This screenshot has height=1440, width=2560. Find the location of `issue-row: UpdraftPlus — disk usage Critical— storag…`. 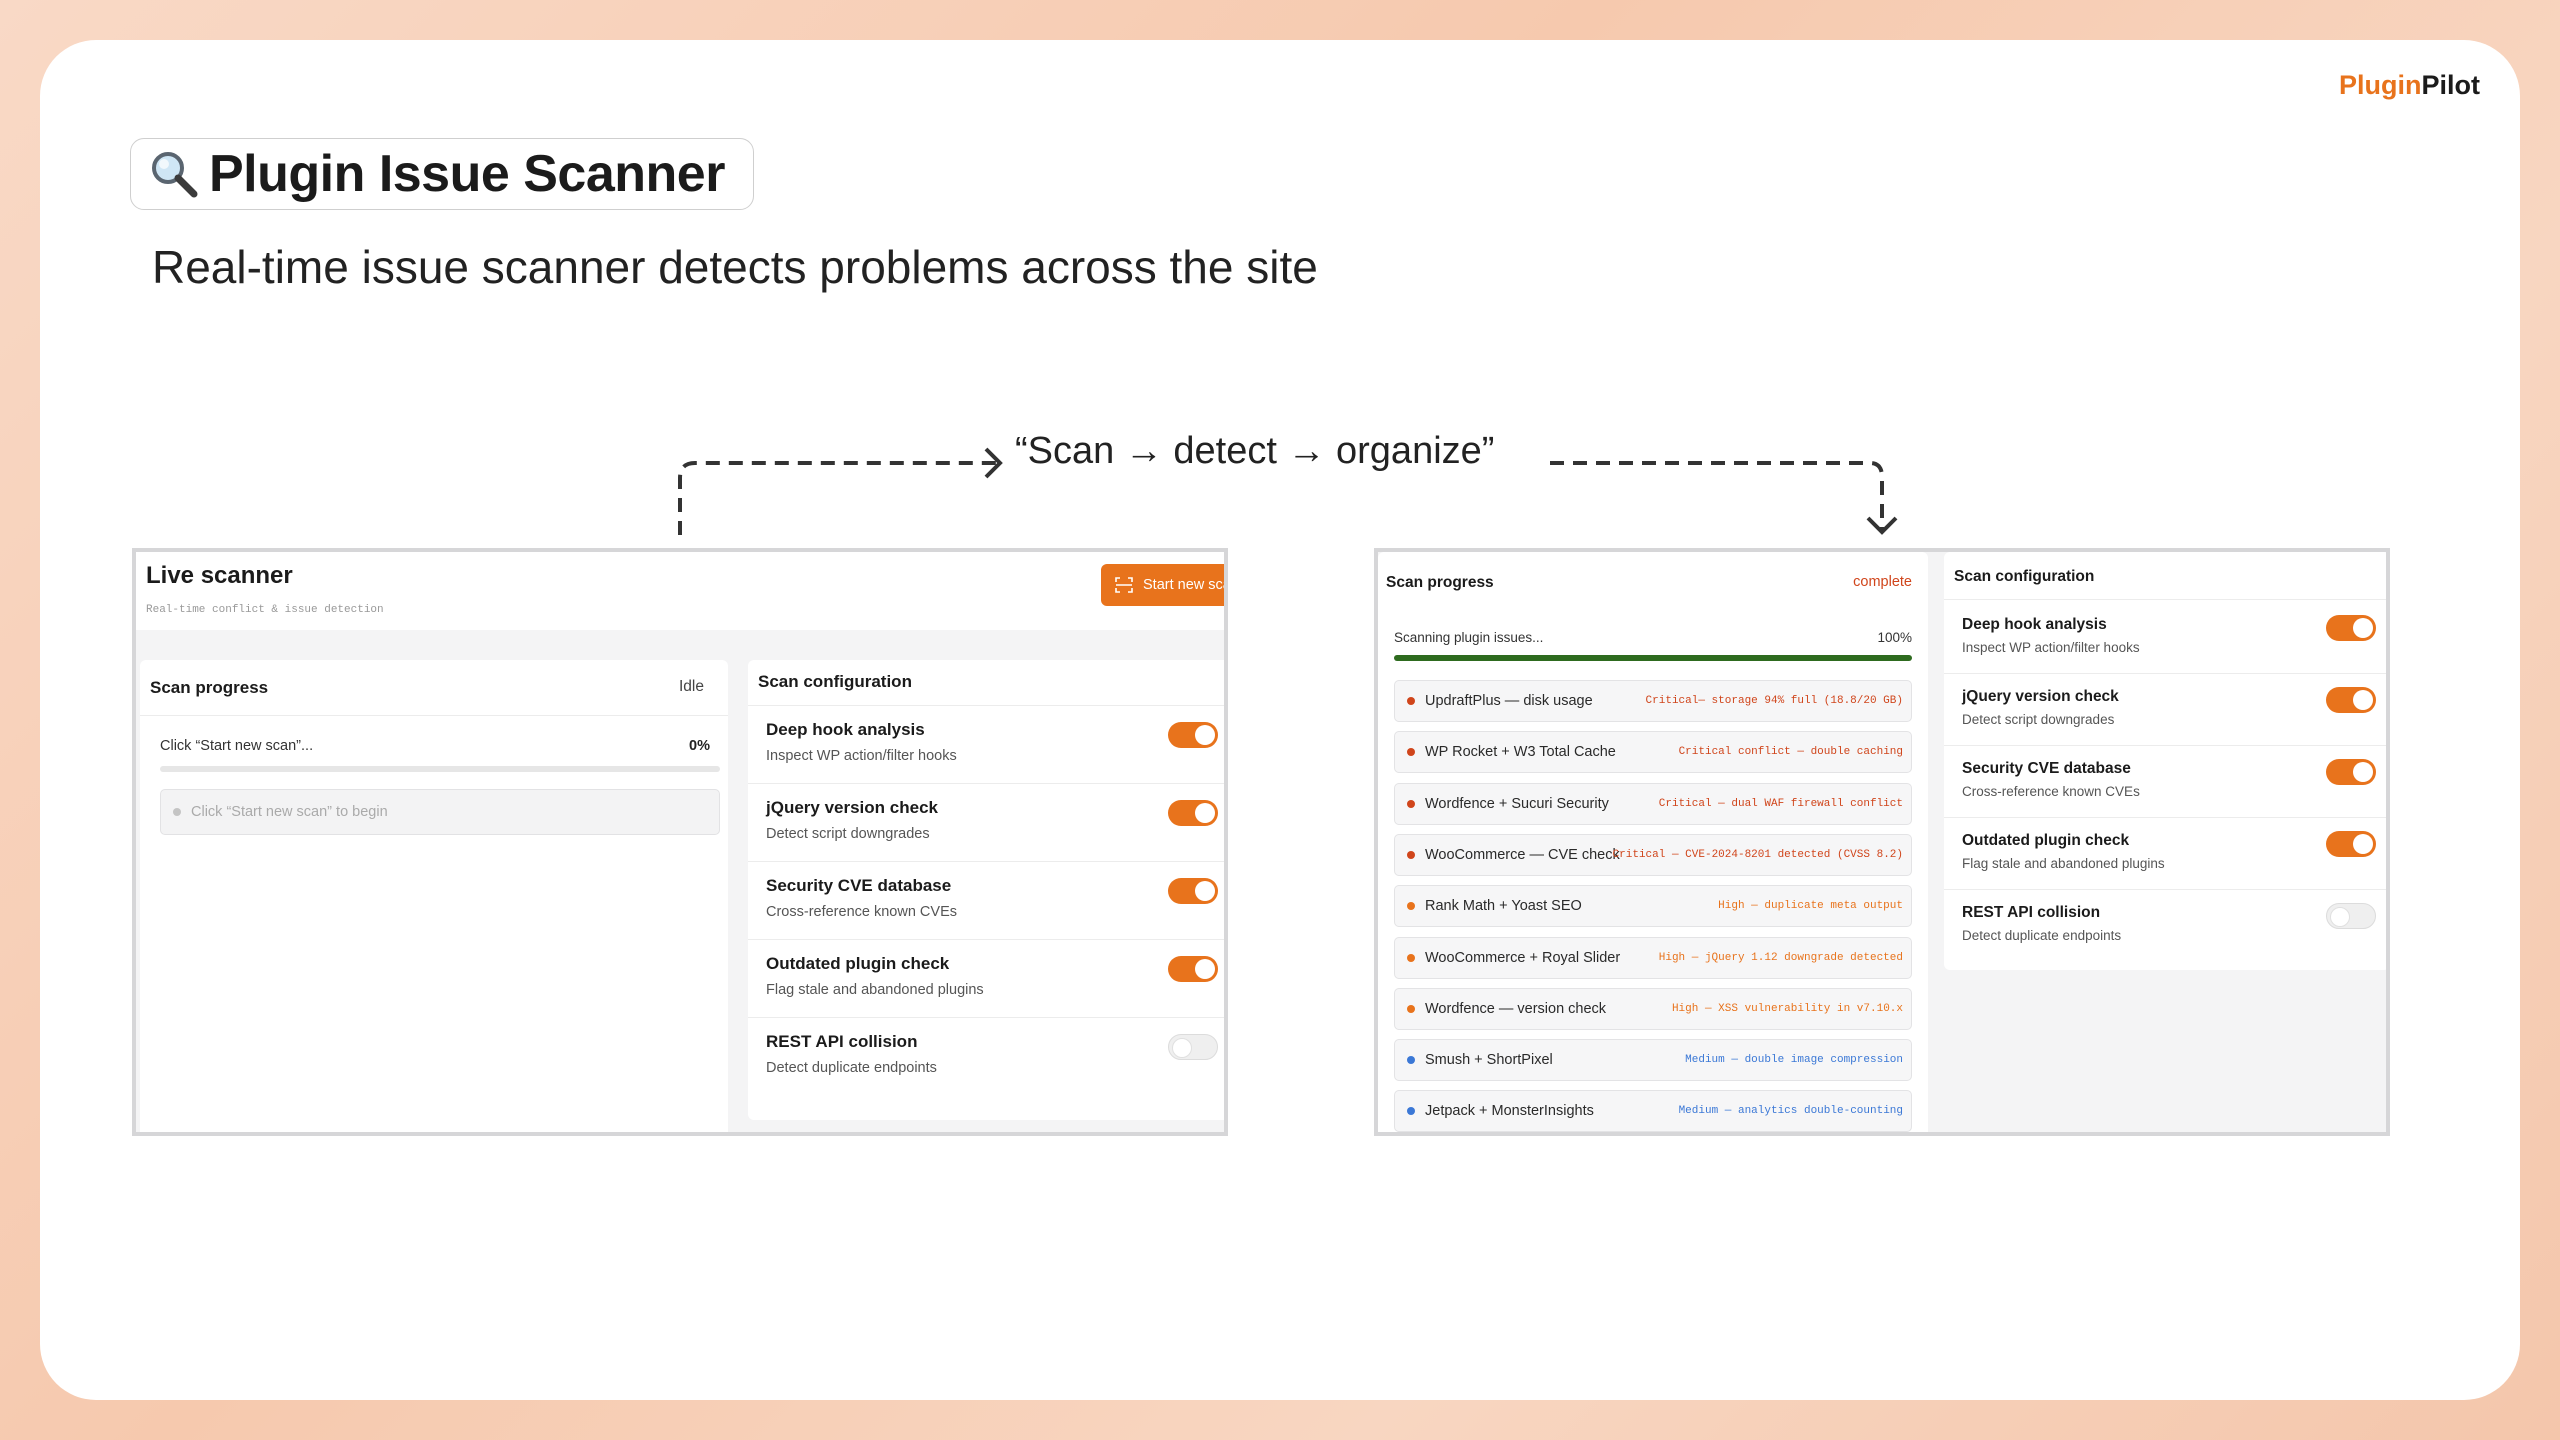

issue-row: UpdraftPlus — disk usage Critical— storag… is located at coordinates (1653, 701).